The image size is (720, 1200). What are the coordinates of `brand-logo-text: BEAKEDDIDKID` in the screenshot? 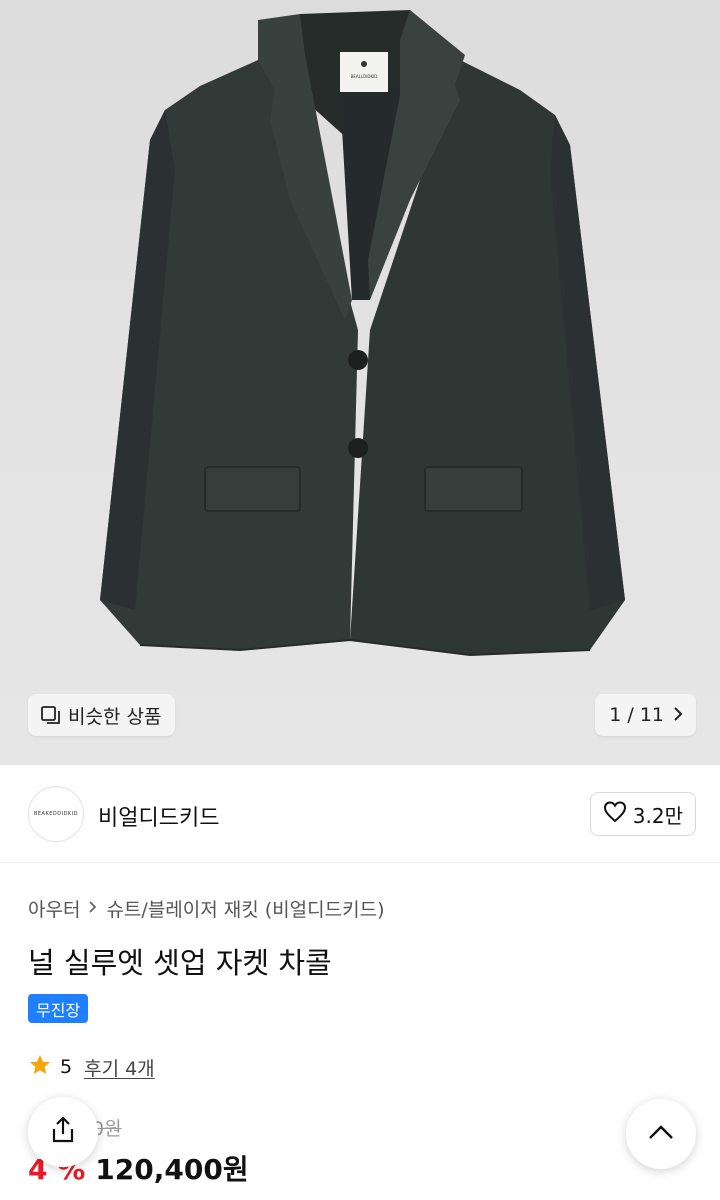 It's located at (56, 814).